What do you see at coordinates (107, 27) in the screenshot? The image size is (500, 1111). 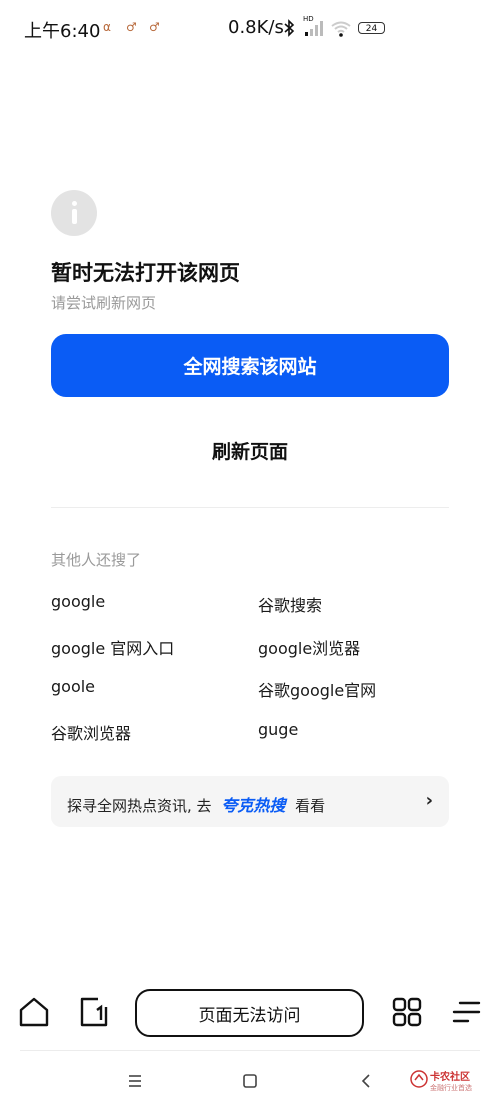 I see `notification-icon: α` at bounding box center [107, 27].